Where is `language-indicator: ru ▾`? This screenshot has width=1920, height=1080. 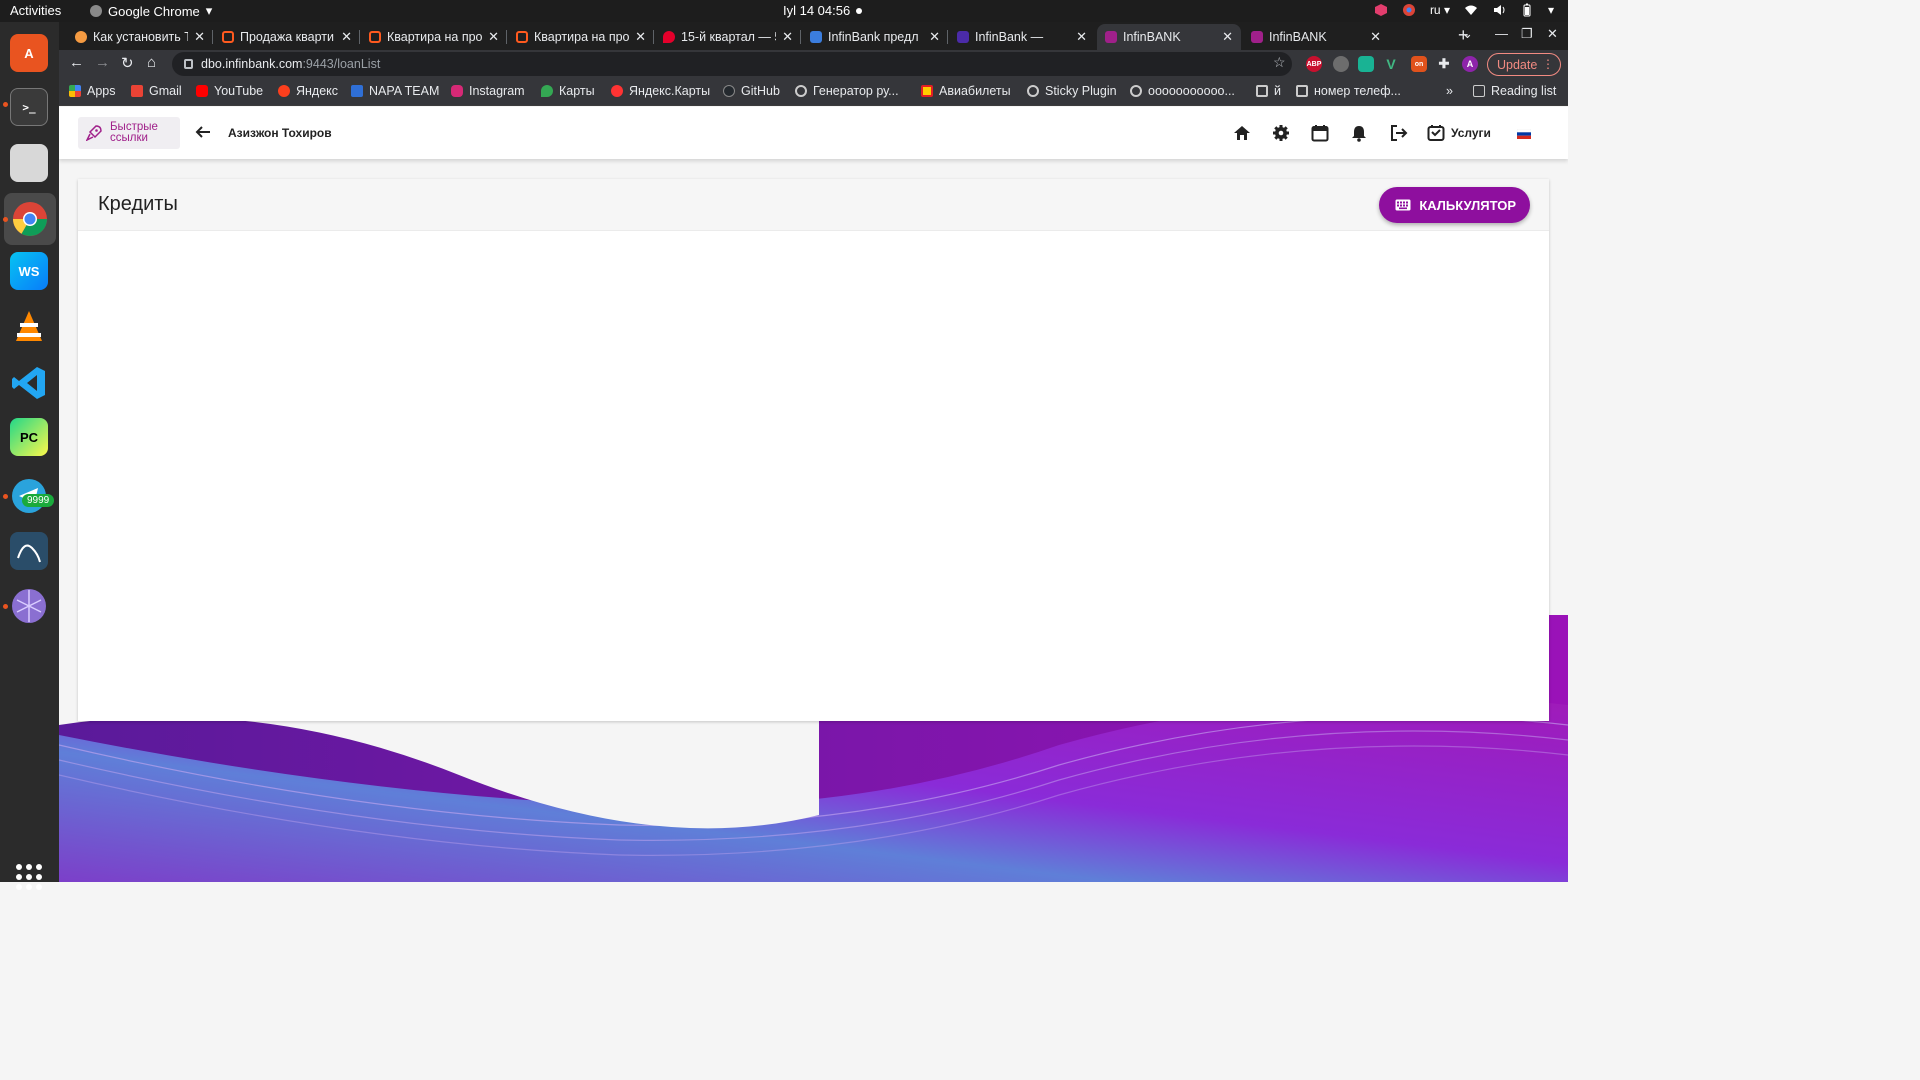 language-indicator: ru ▾ is located at coordinates (1440, 10).